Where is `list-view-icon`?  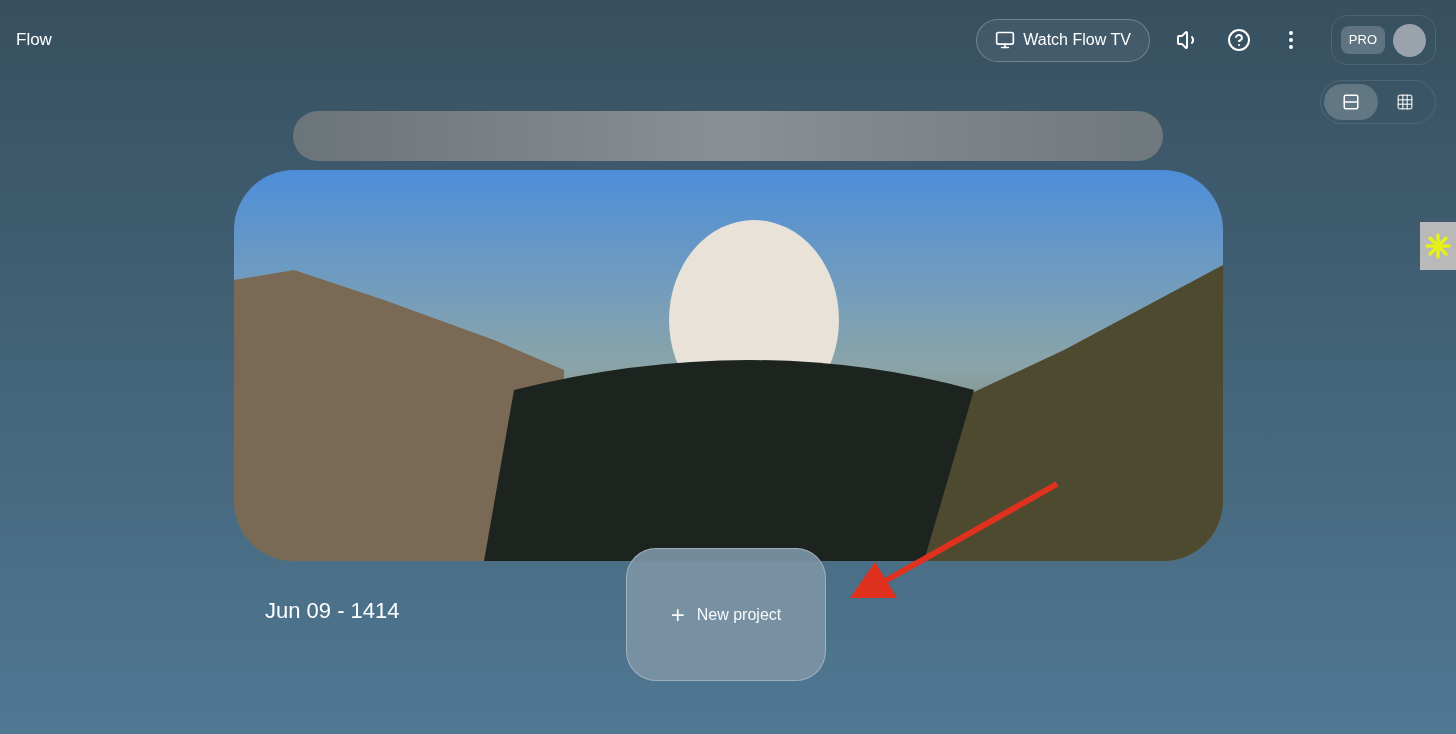 list-view-icon is located at coordinates (1351, 102).